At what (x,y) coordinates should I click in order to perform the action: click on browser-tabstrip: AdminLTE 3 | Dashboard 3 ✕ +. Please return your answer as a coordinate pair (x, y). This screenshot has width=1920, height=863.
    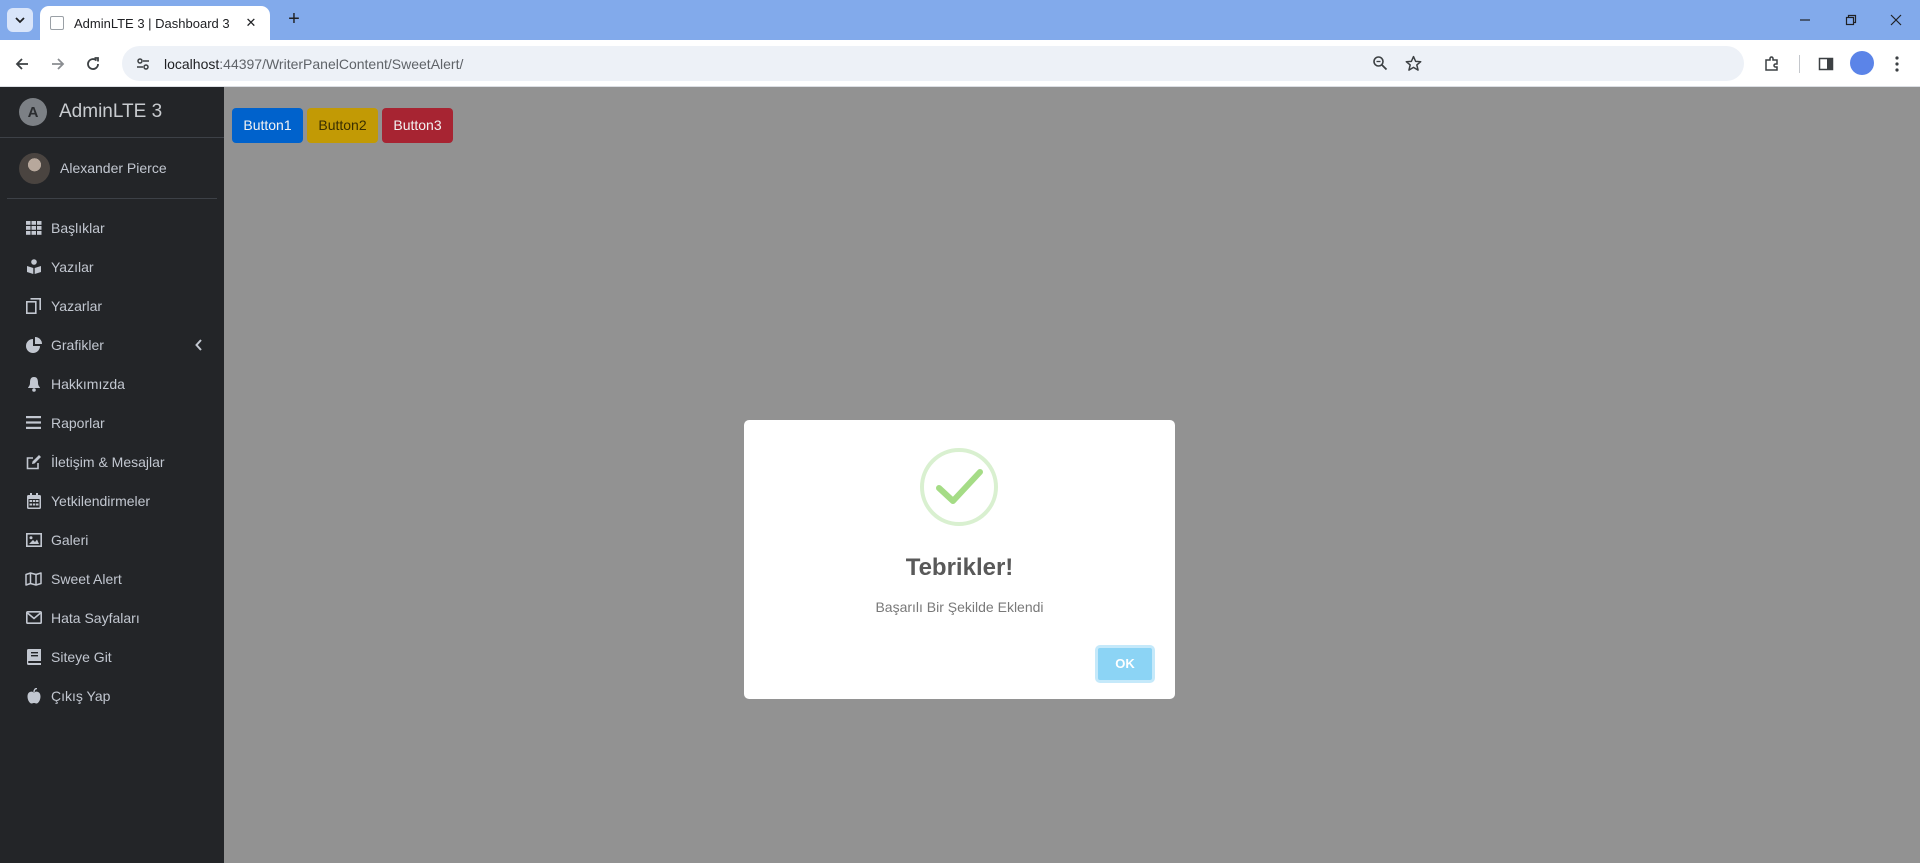
    Looking at the image, I should click on (960, 20).